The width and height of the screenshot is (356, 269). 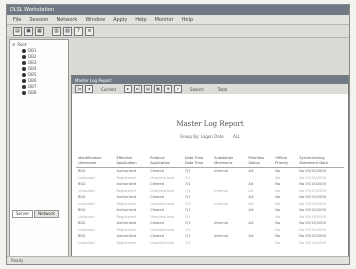 What do you see at coordinates (197, 89) in the screenshot?
I see `search-label: Search` at bounding box center [197, 89].